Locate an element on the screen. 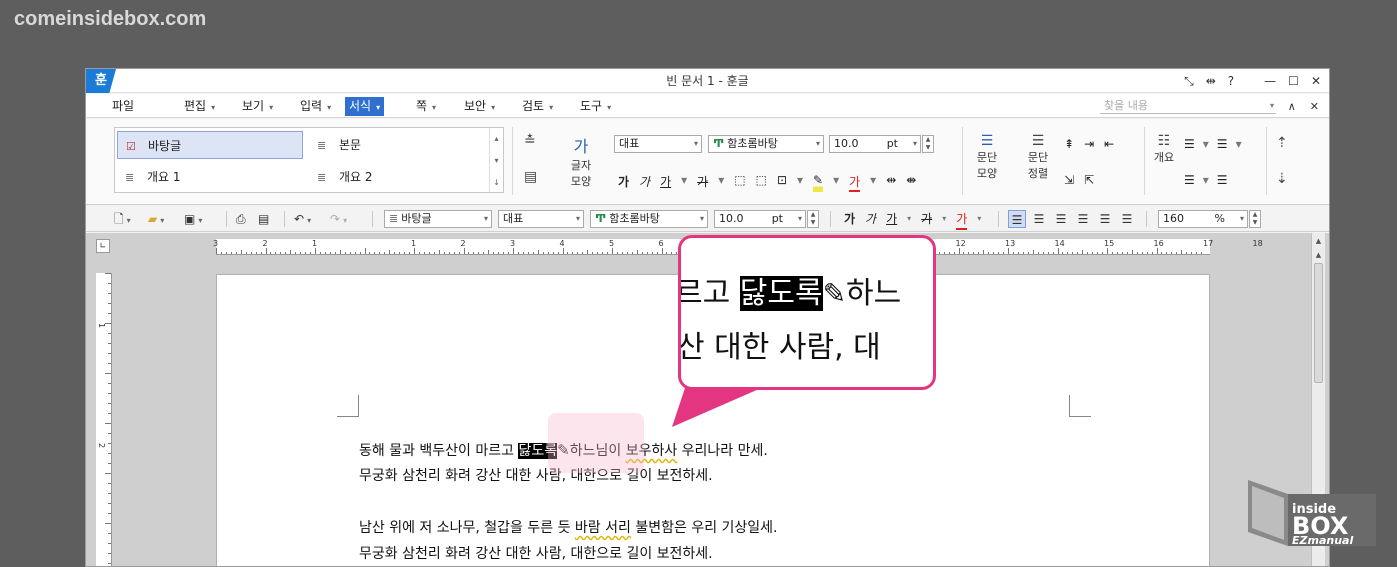 The image size is (1397, 567). gallery-scrollbar: ▴ ▾ ↓ is located at coordinates (496, 160).